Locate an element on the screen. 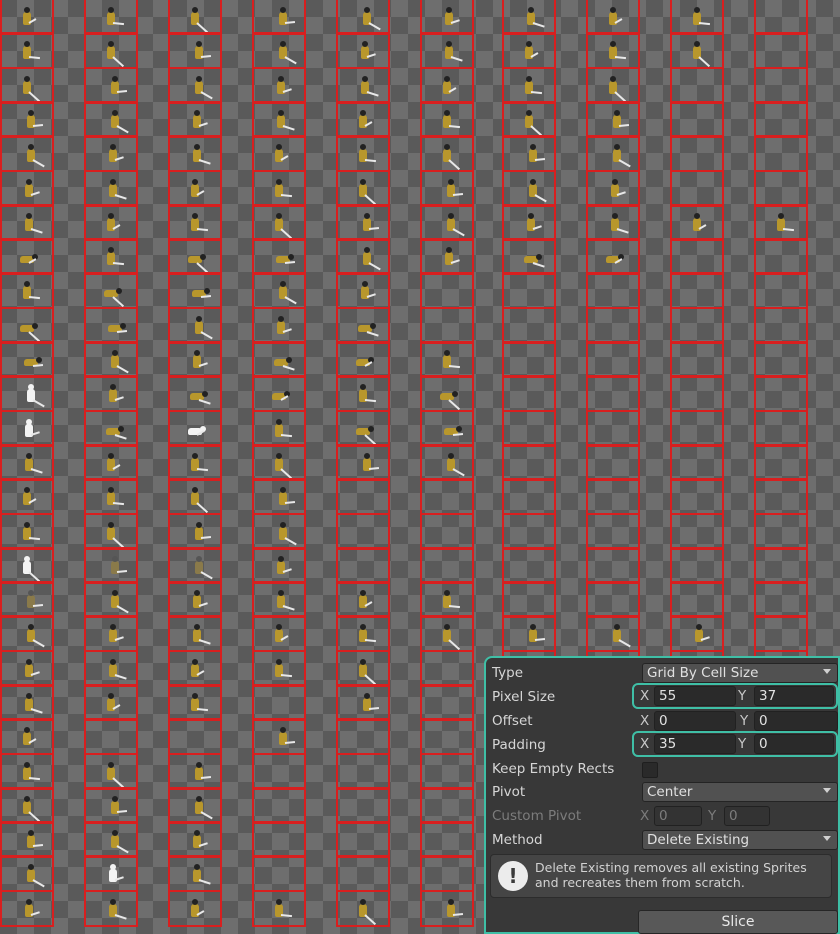 Image resolution: width=840 pixels, height=934 pixels. offset-x-field: 0 is located at coordinates (695, 721).